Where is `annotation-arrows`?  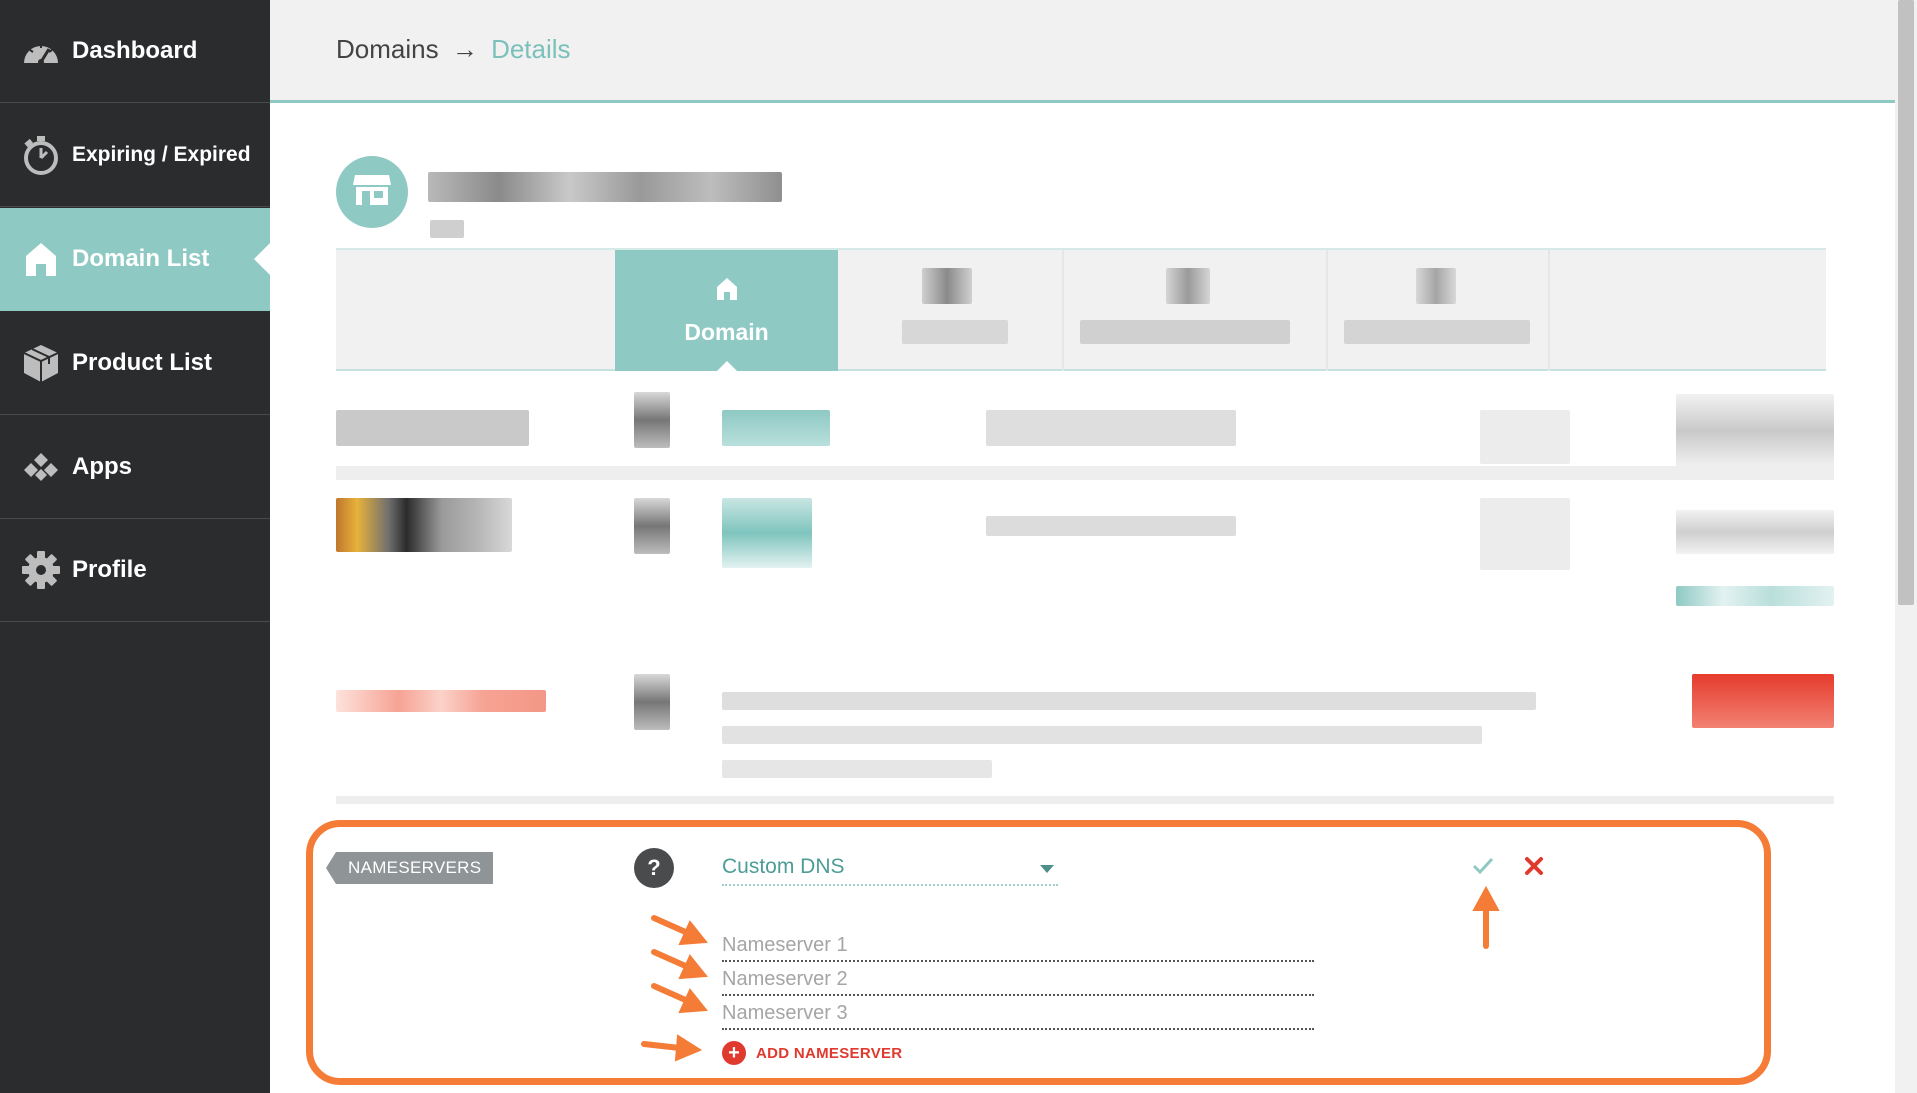 annotation-arrows is located at coordinates (1070, 973).